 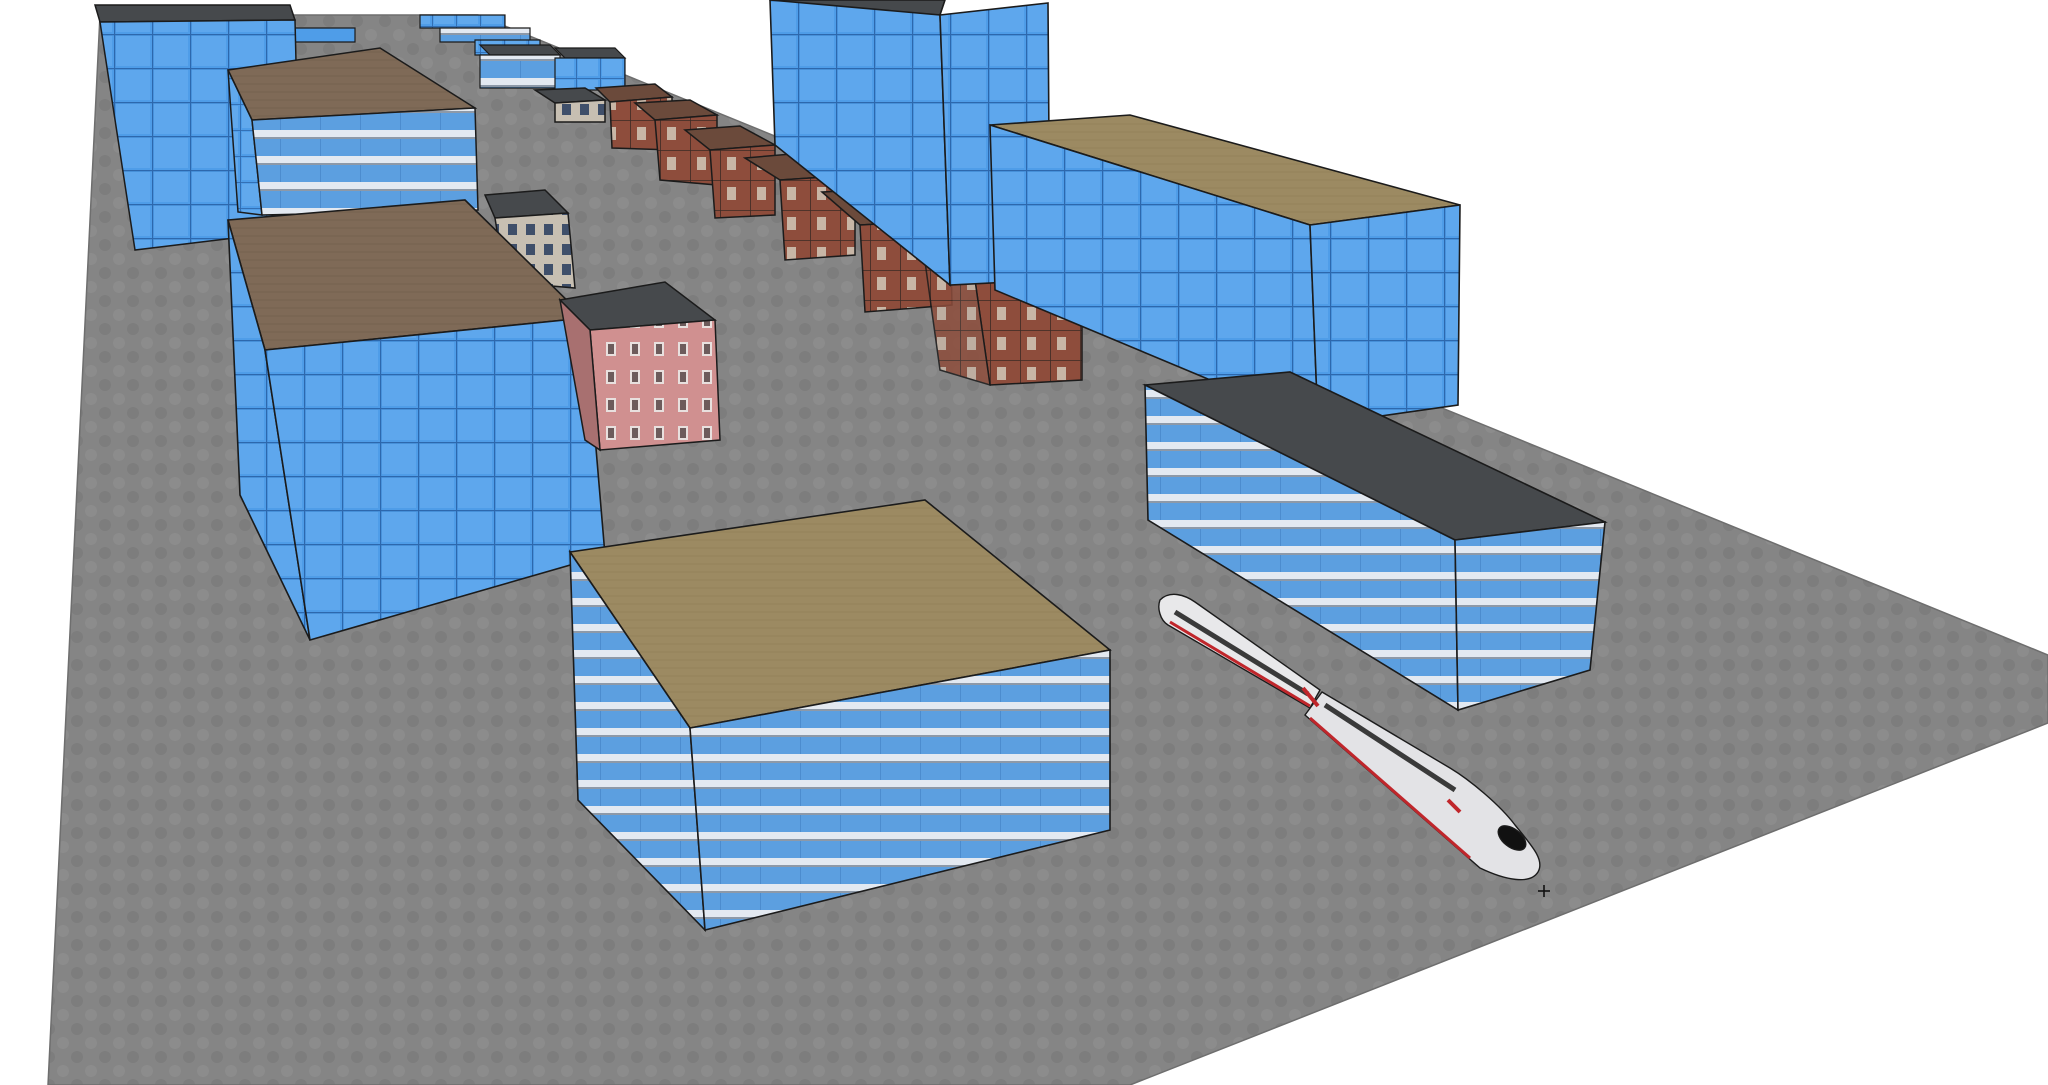 What do you see at coordinates (639, 366) in the screenshot?
I see `pink-classic-facade-building` at bounding box center [639, 366].